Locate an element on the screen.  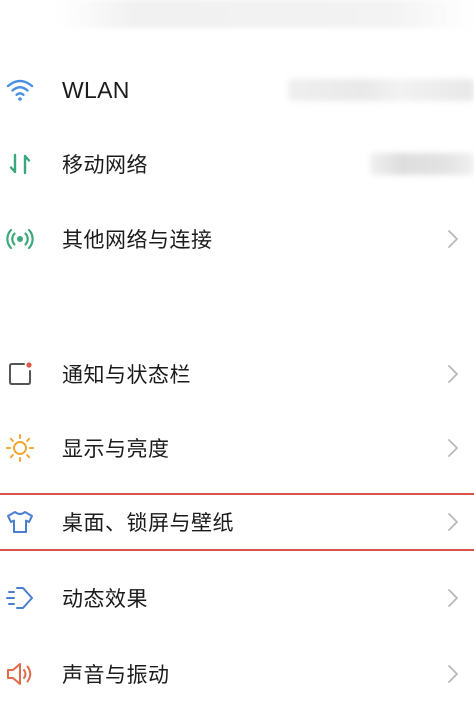
settings-item-notifications: 通知与状态栏 is located at coordinates (237, 374).